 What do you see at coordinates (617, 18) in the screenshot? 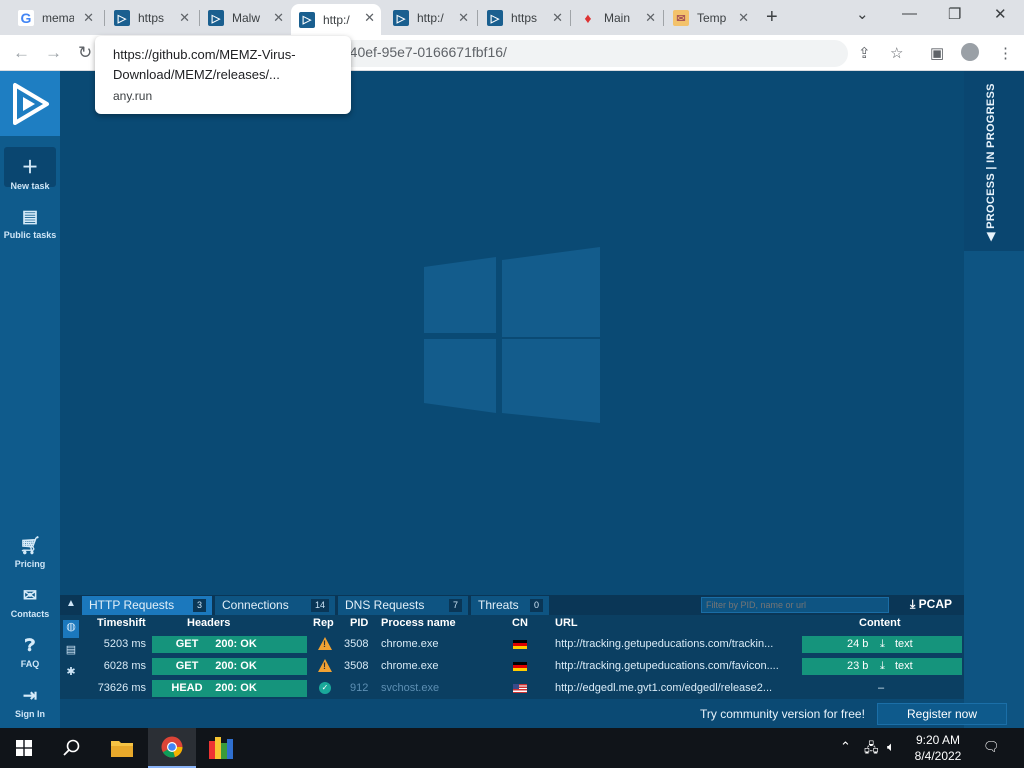
I see `browser-tab: ♦ Main ✕` at bounding box center [617, 18].